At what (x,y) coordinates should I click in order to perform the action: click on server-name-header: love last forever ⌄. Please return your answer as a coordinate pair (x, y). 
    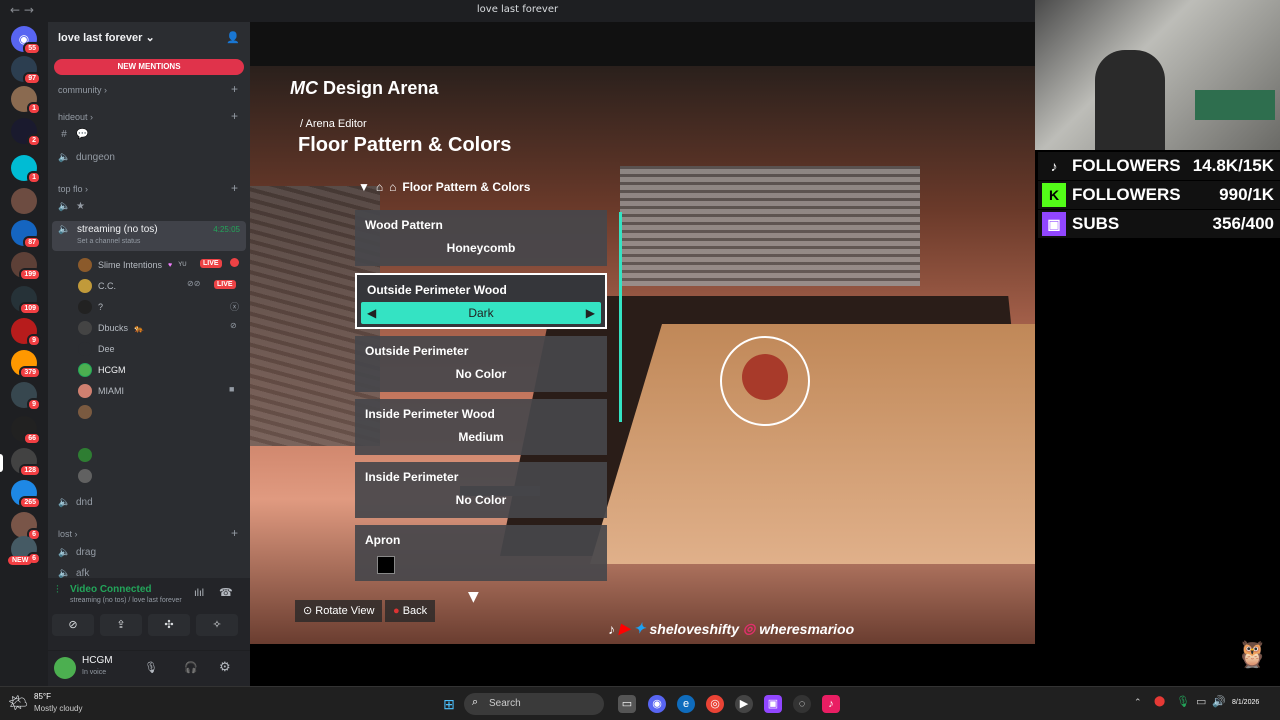
    Looking at the image, I should click on (106, 37).